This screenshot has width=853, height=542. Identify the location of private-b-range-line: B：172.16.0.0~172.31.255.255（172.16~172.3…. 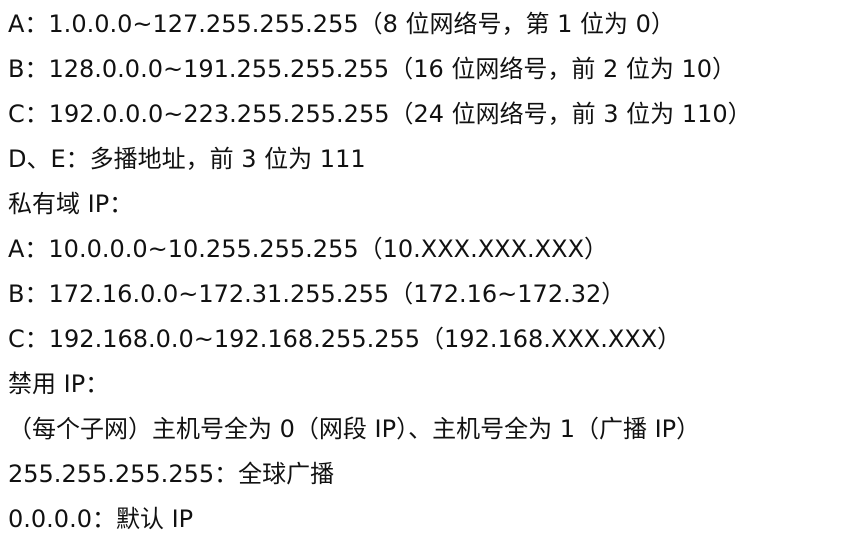
(317, 294).